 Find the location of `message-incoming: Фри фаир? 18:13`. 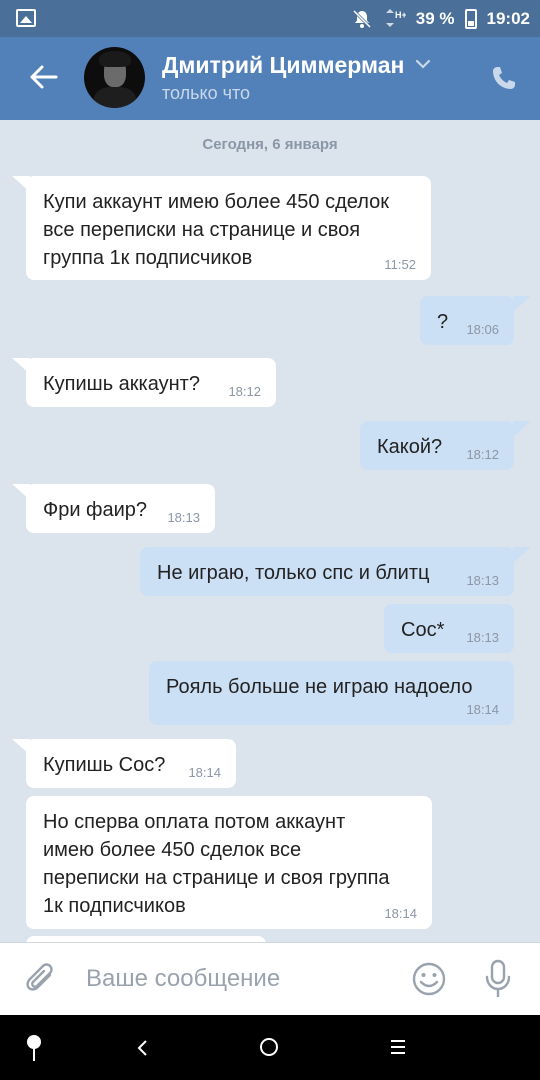

message-incoming: Фри фаир? 18:13 is located at coordinates (120, 508).